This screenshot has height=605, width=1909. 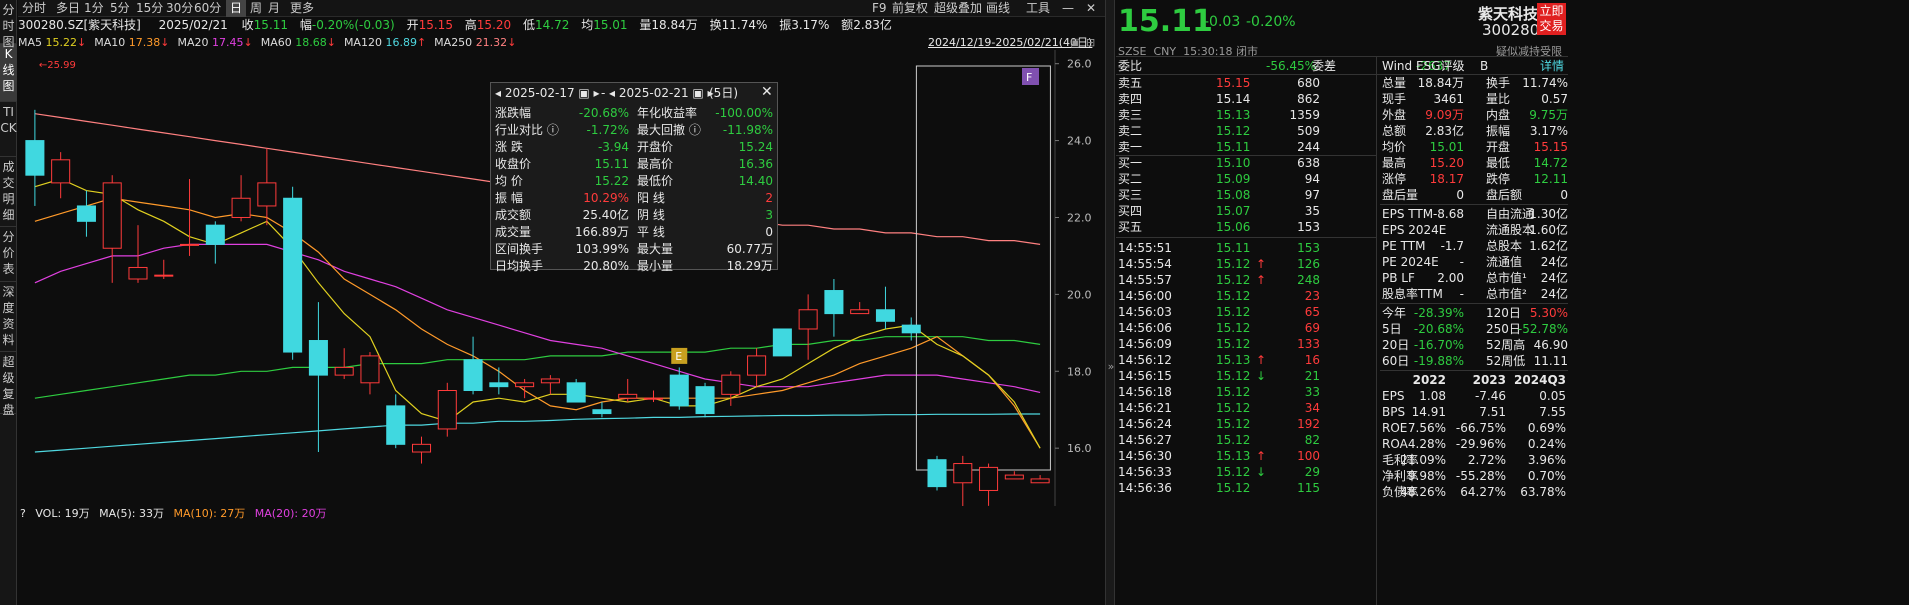 I want to click on fin-row: EPS 1.08 -7.46 0.05, so click(x=1474, y=396).